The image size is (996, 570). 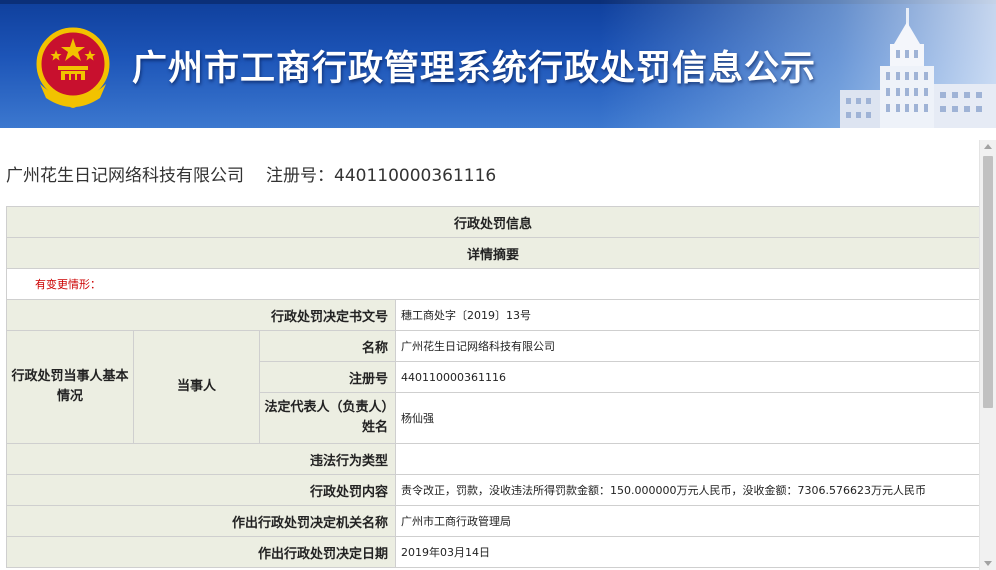 I want to click on authority-label: 作出行政处罚决定机关名称, so click(x=201, y=521).